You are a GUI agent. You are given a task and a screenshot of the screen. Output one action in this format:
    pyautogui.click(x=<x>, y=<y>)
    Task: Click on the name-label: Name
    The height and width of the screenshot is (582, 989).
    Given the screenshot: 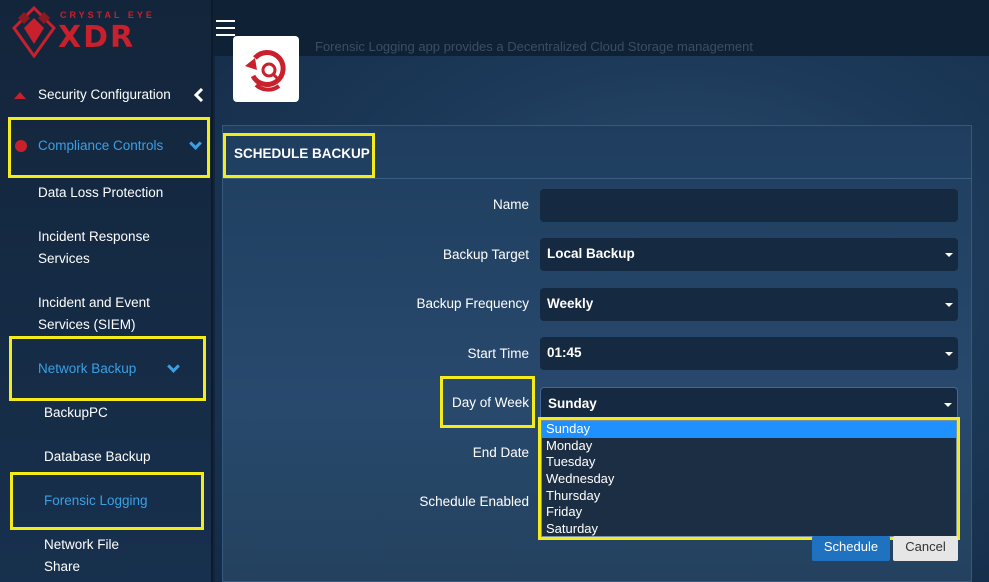 What is the action you would take?
    pyautogui.click(x=510, y=204)
    